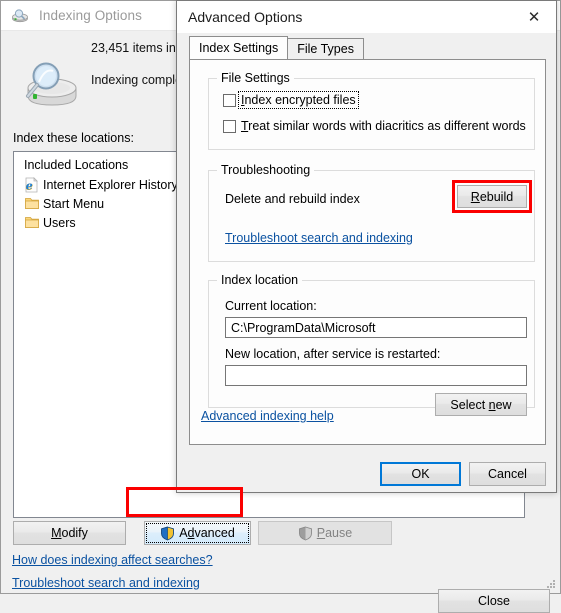  I want to click on close-button: Close, so click(494, 601).